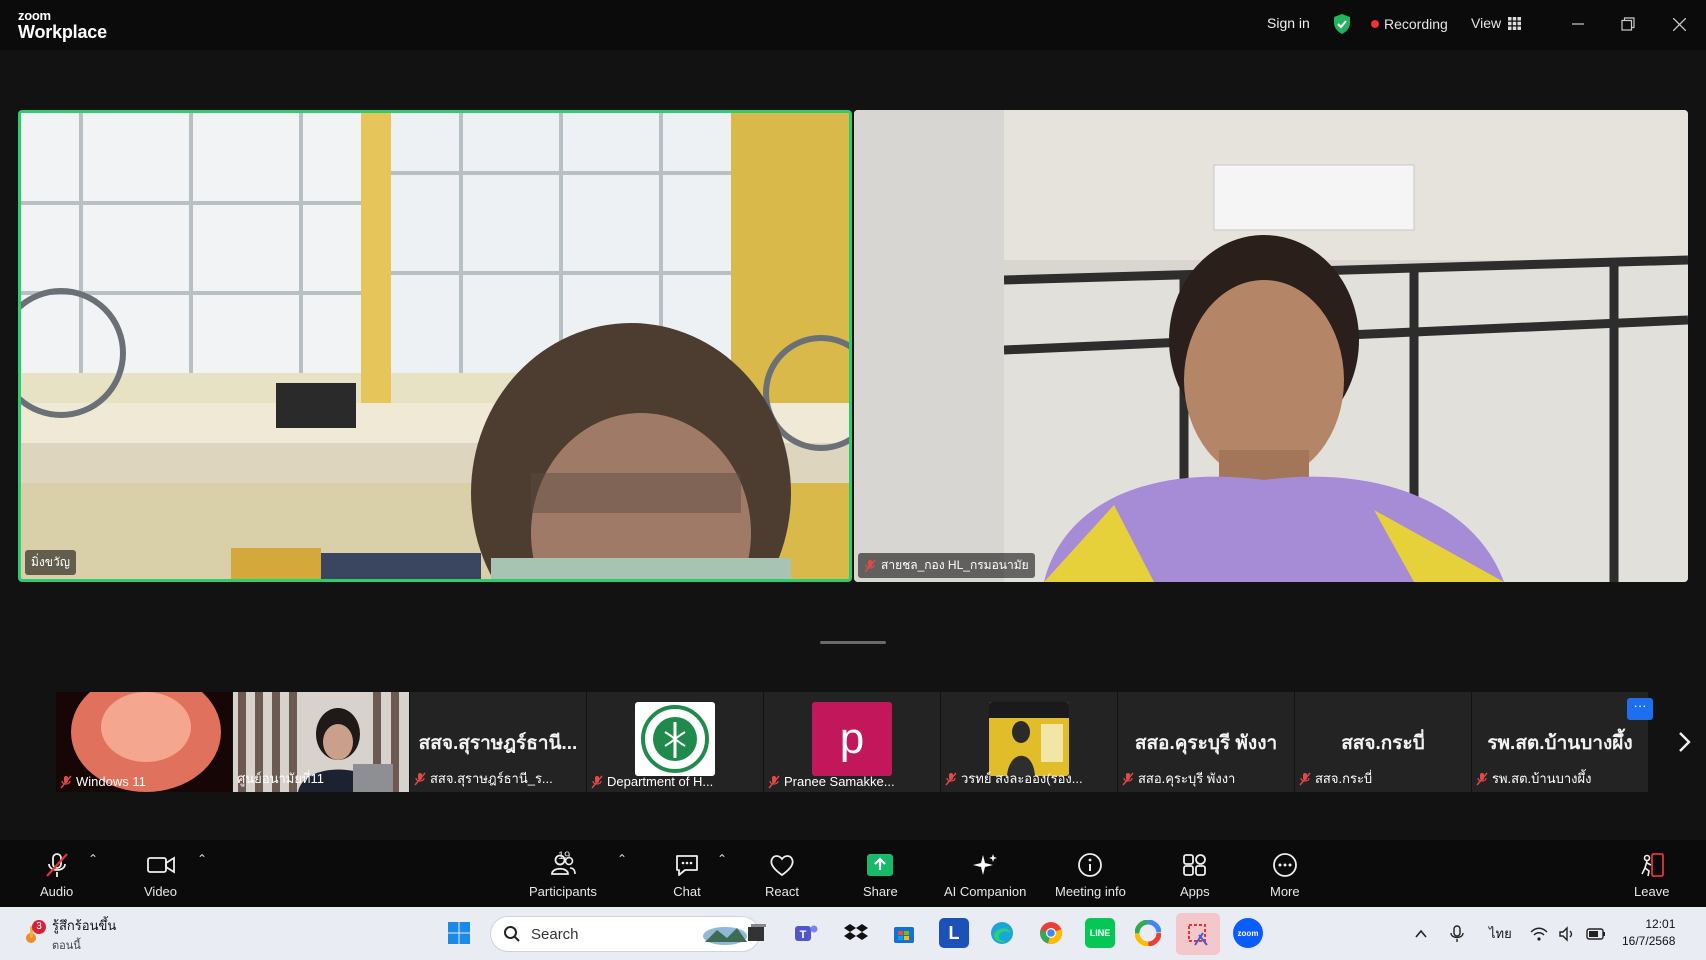  I want to click on show-hidden-icons-button, so click(1421, 933).